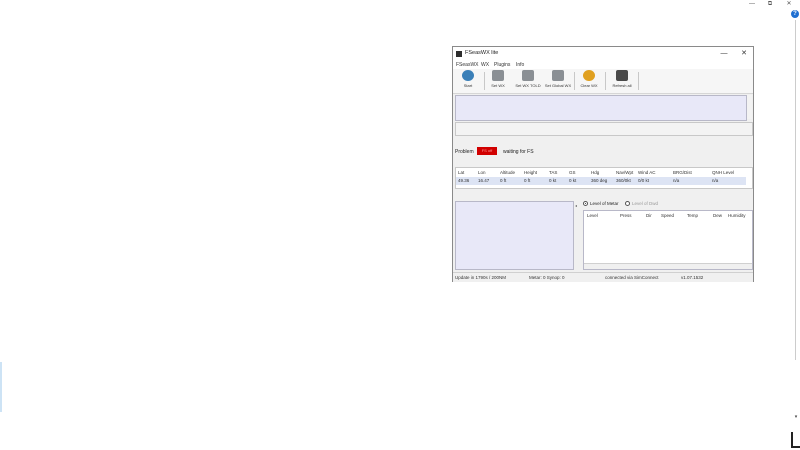  Describe the element at coordinates (622, 85) in the screenshot. I see `refresh-all-label: Refresh all` at that location.